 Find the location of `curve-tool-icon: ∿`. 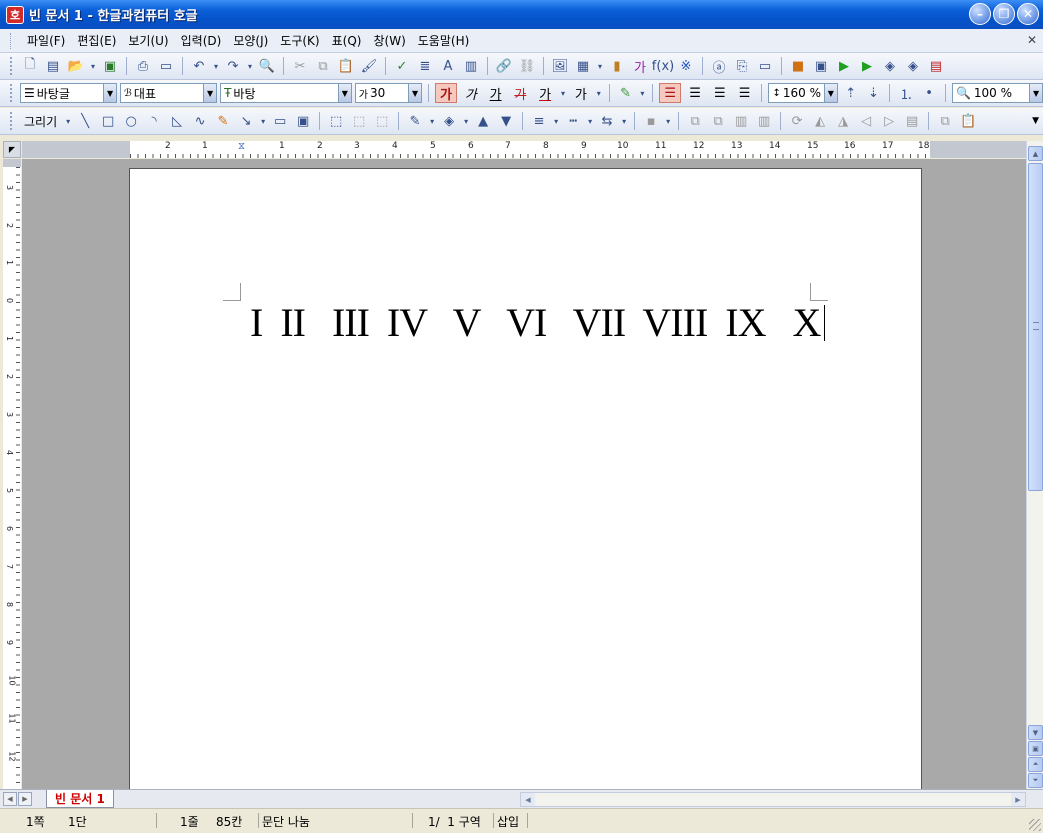

curve-tool-icon: ∿ is located at coordinates (200, 121).